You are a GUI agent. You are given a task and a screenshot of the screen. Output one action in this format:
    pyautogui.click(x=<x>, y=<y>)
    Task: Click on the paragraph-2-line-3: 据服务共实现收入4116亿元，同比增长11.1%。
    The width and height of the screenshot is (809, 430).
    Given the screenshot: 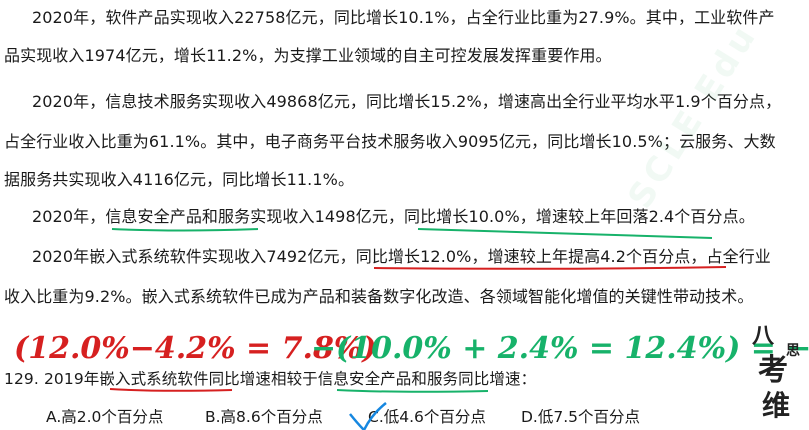 What is the action you would take?
    pyautogui.click(x=179, y=179)
    